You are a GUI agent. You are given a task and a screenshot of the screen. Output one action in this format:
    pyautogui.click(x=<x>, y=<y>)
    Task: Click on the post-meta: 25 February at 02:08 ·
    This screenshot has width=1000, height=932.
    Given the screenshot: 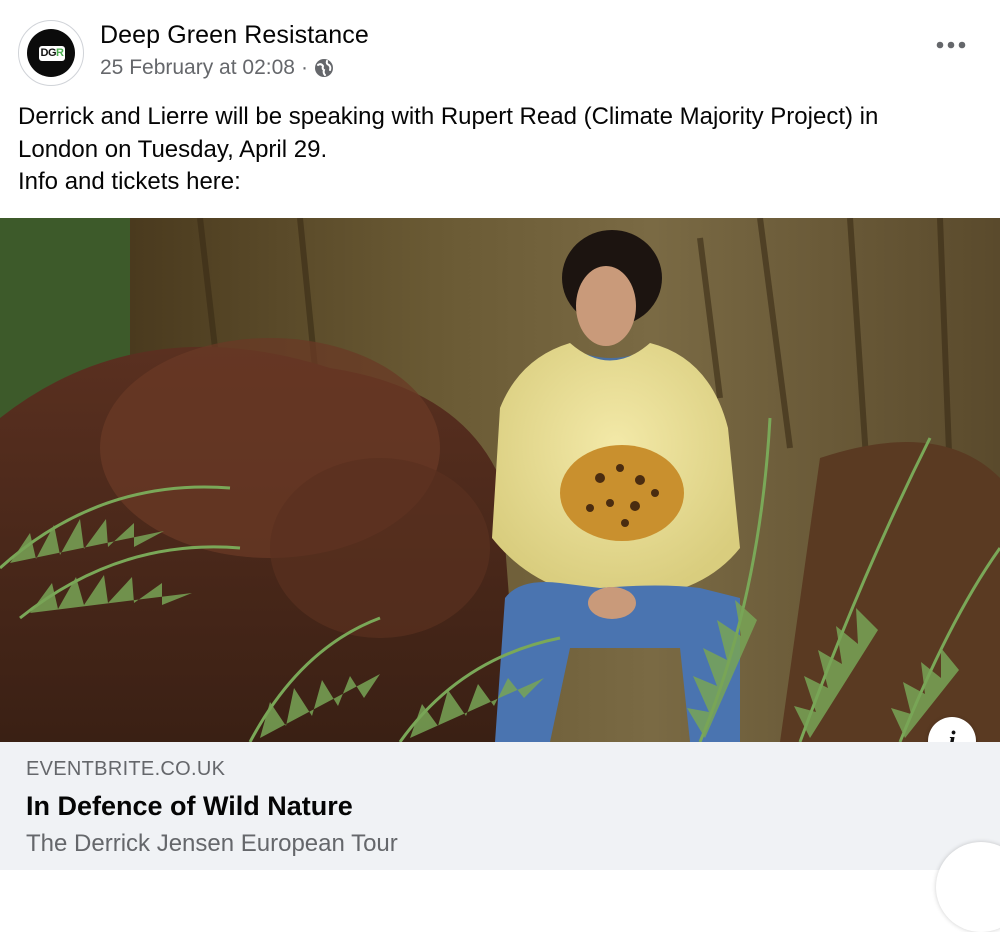 What is the action you would take?
    pyautogui.click(x=217, y=68)
    